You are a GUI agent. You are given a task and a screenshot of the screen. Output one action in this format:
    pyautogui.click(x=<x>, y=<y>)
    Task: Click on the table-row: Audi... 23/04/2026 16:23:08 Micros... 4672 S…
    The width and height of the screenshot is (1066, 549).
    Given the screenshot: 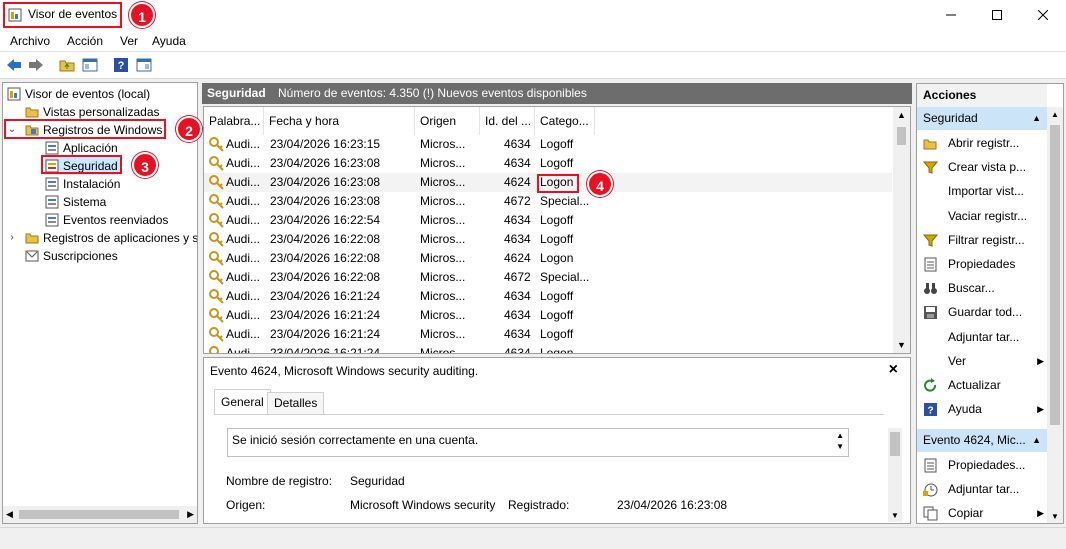 What is the action you would take?
    pyautogui.click(x=548, y=201)
    